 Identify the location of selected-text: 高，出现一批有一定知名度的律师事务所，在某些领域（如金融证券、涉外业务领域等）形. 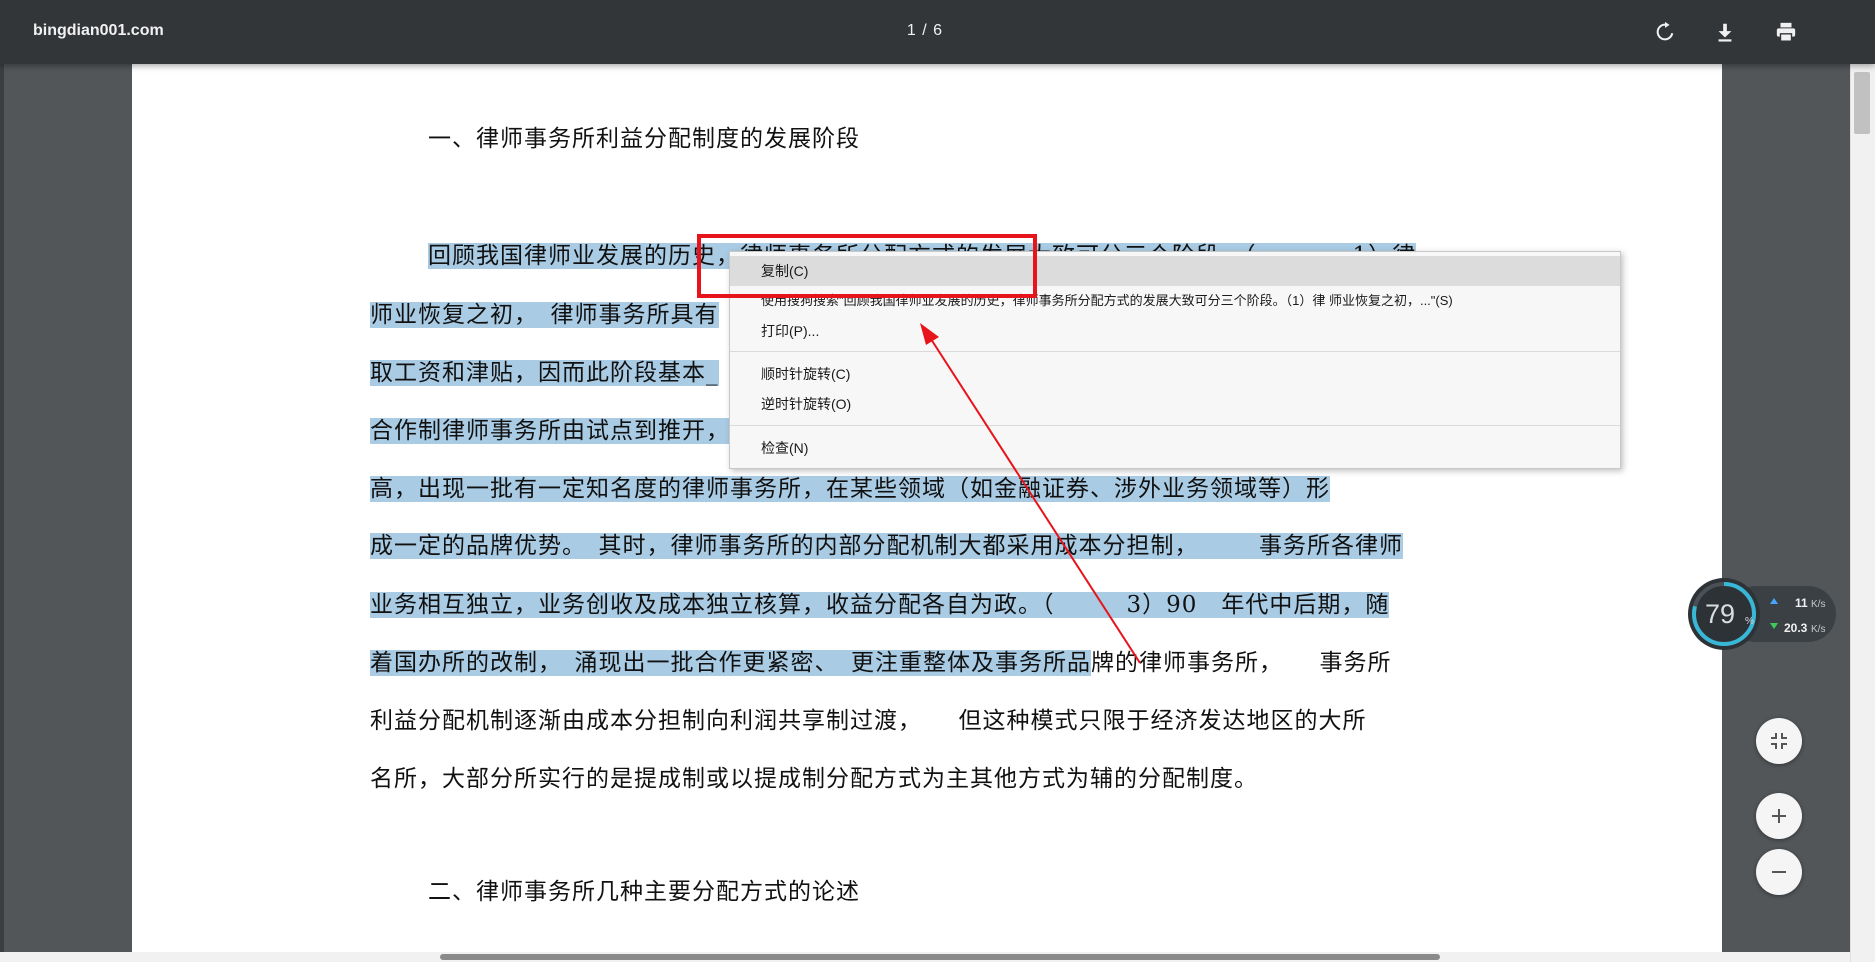
(850, 489).